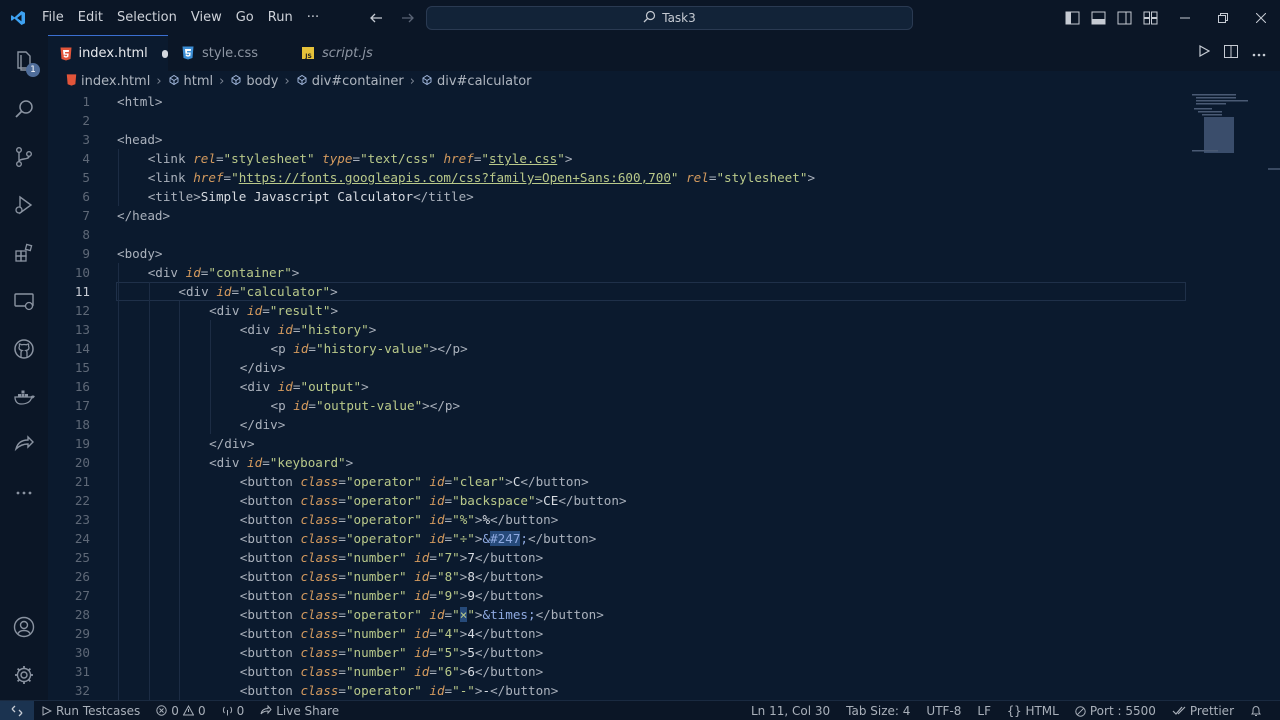 The image size is (1280, 720). What do you see at coordinates (180, 711) in the screenshot?
I see `problems-indicator: 0 0` at bounding box center [180, 711].